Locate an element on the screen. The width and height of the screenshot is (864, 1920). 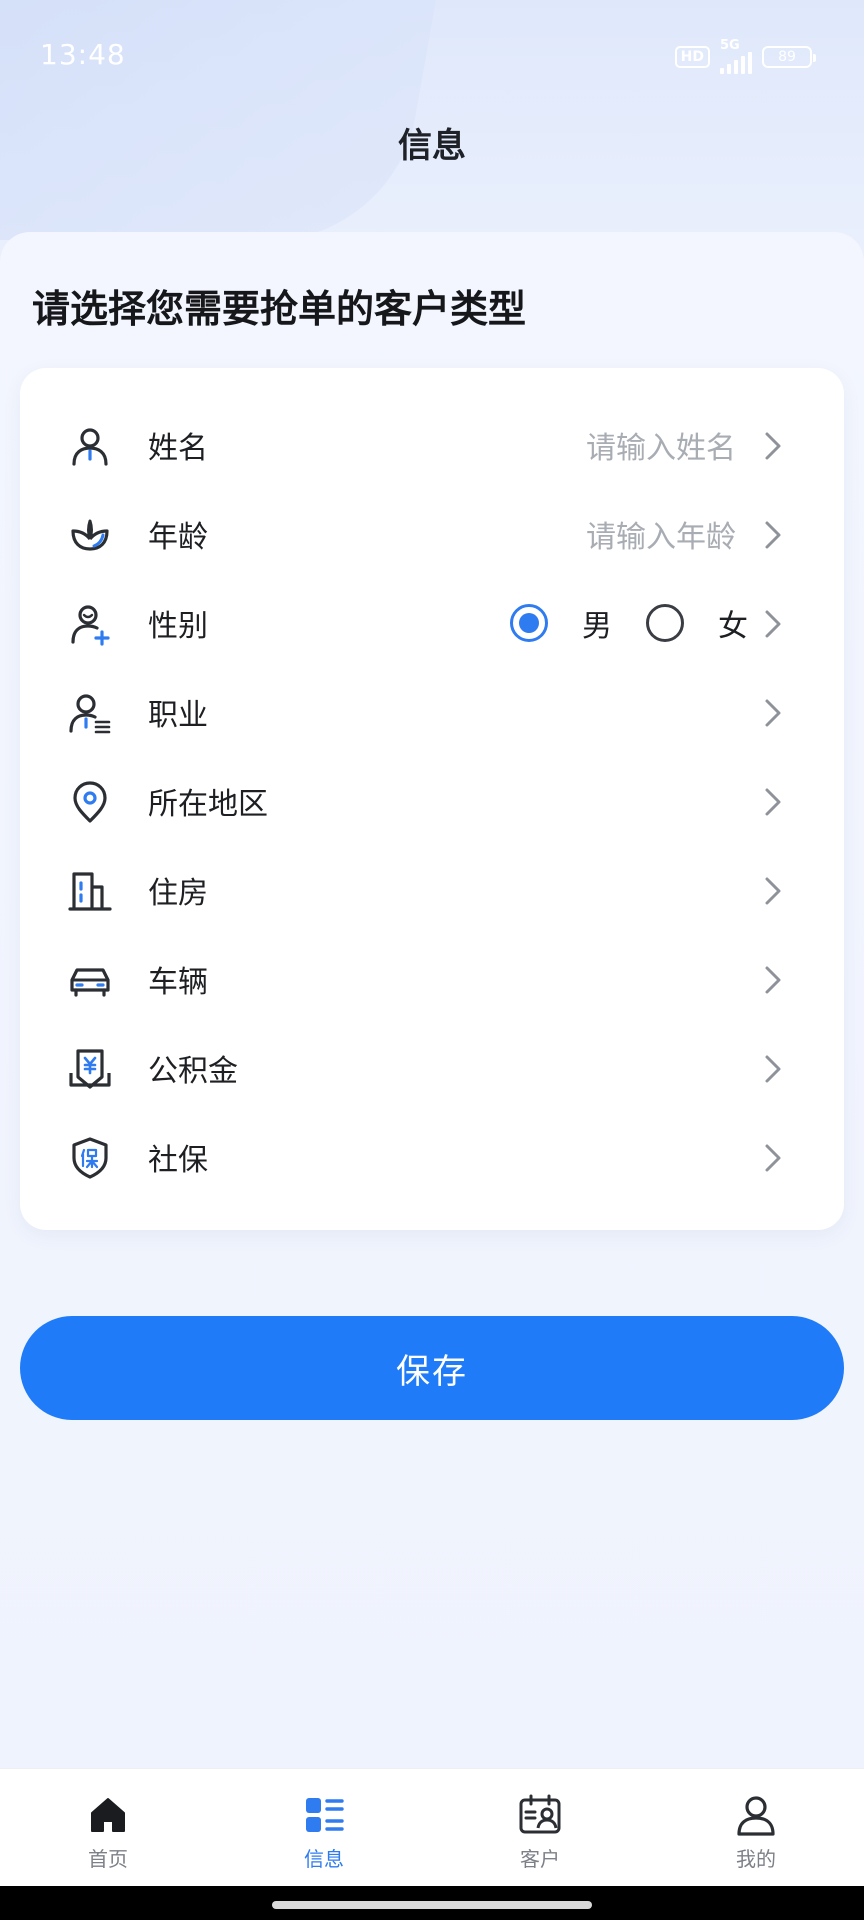
location-pin-icon is located at coordinates (90, 802).